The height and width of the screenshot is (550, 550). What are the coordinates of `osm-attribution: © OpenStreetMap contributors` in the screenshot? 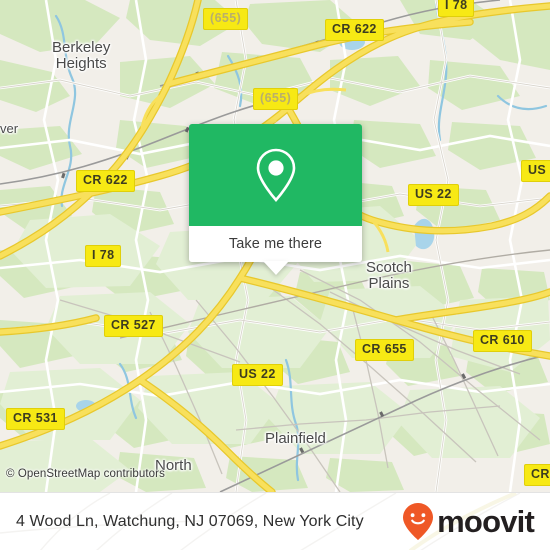 It's located at (85, 474).